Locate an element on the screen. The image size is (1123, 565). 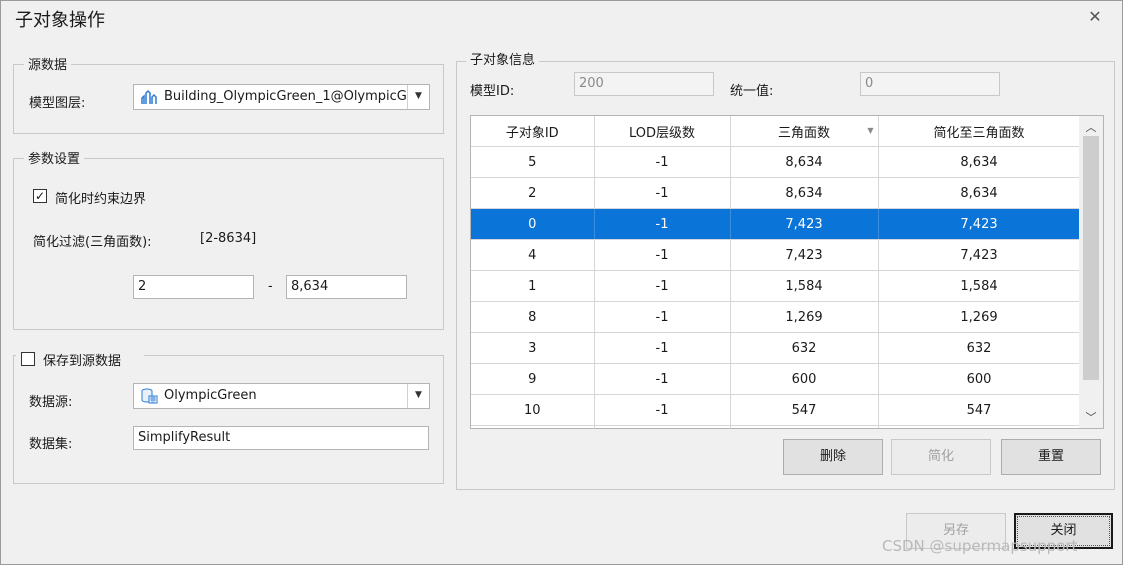
table-row: 0 -1 7,423 7,423 is located at coordinates (776, 224).